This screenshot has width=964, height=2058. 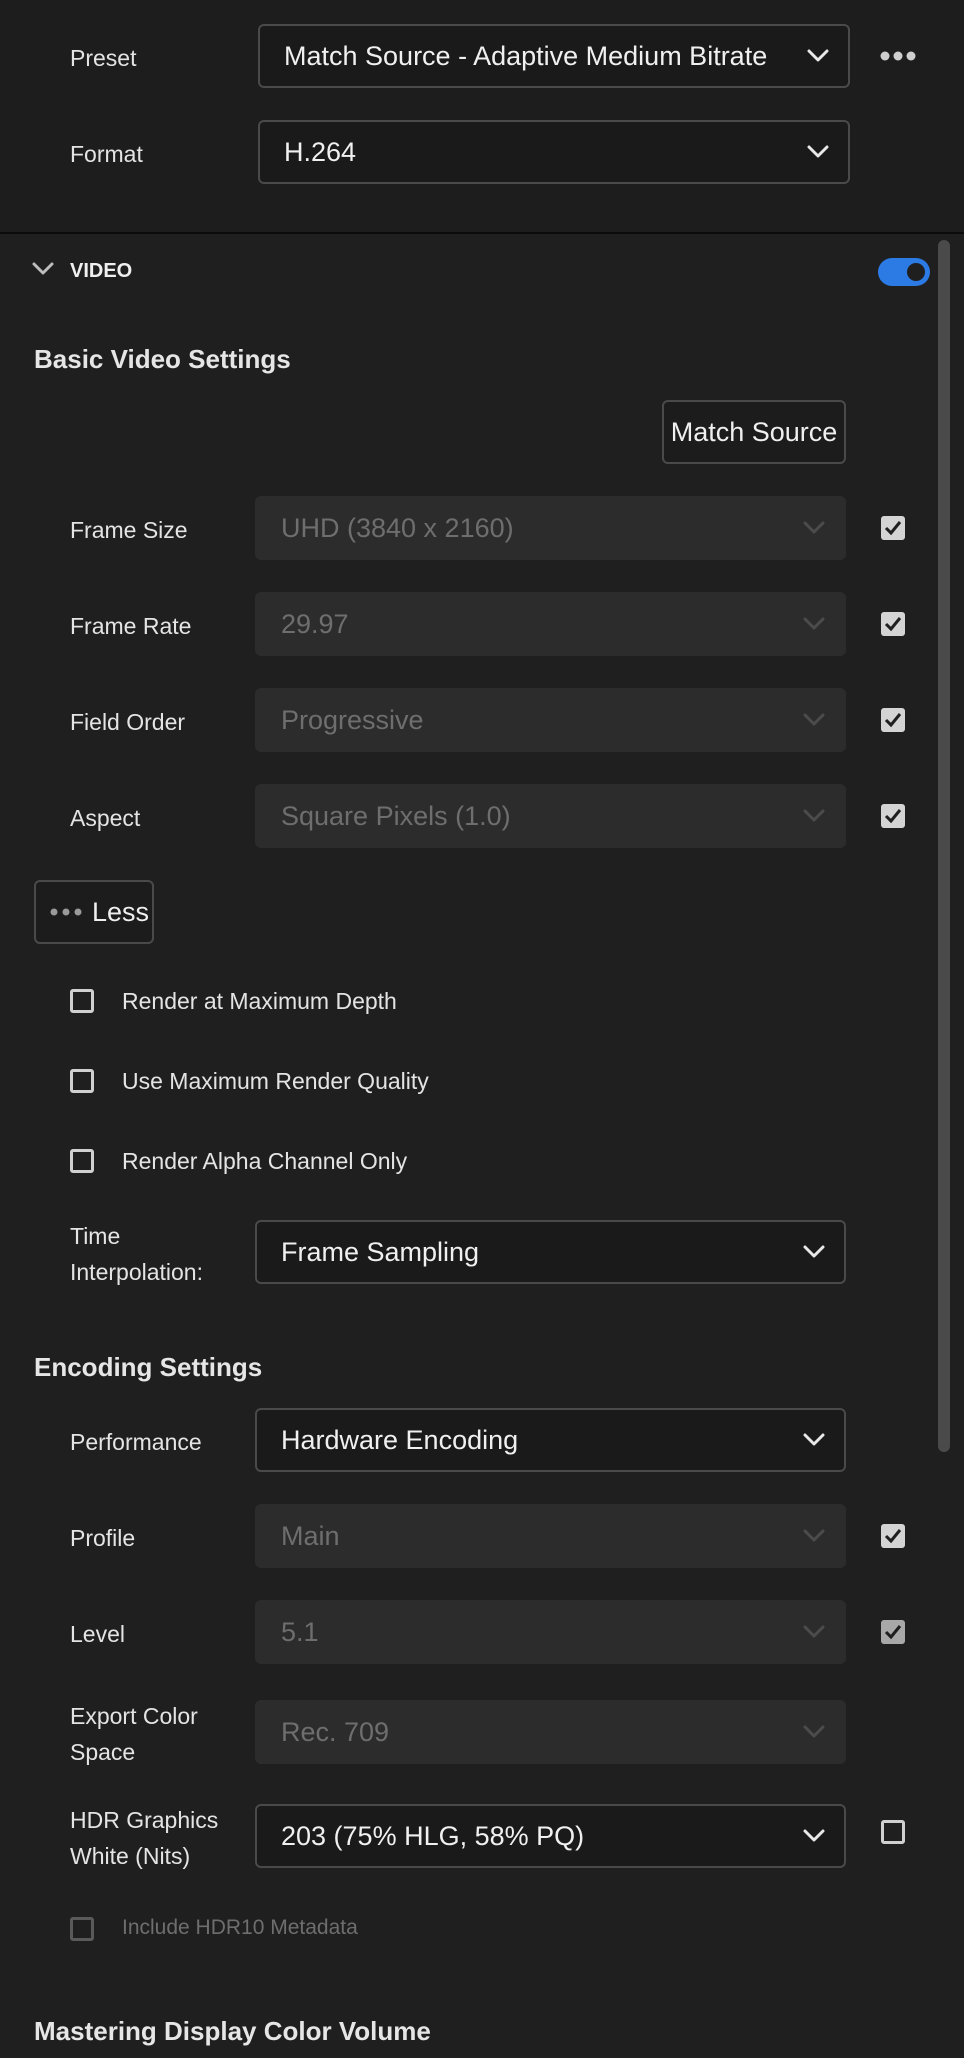 I want to click on color-space-label-line2: Space, so click(x=103, y=1752).